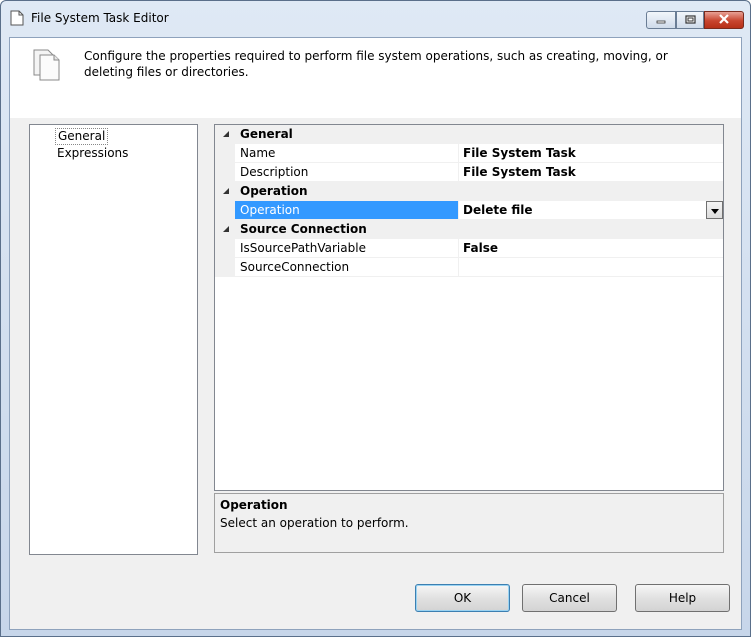  What do you see at coordinates (569, 598) in the screenshot?
I see `cancel-button: Cancel` at bounding box center [569, 598].